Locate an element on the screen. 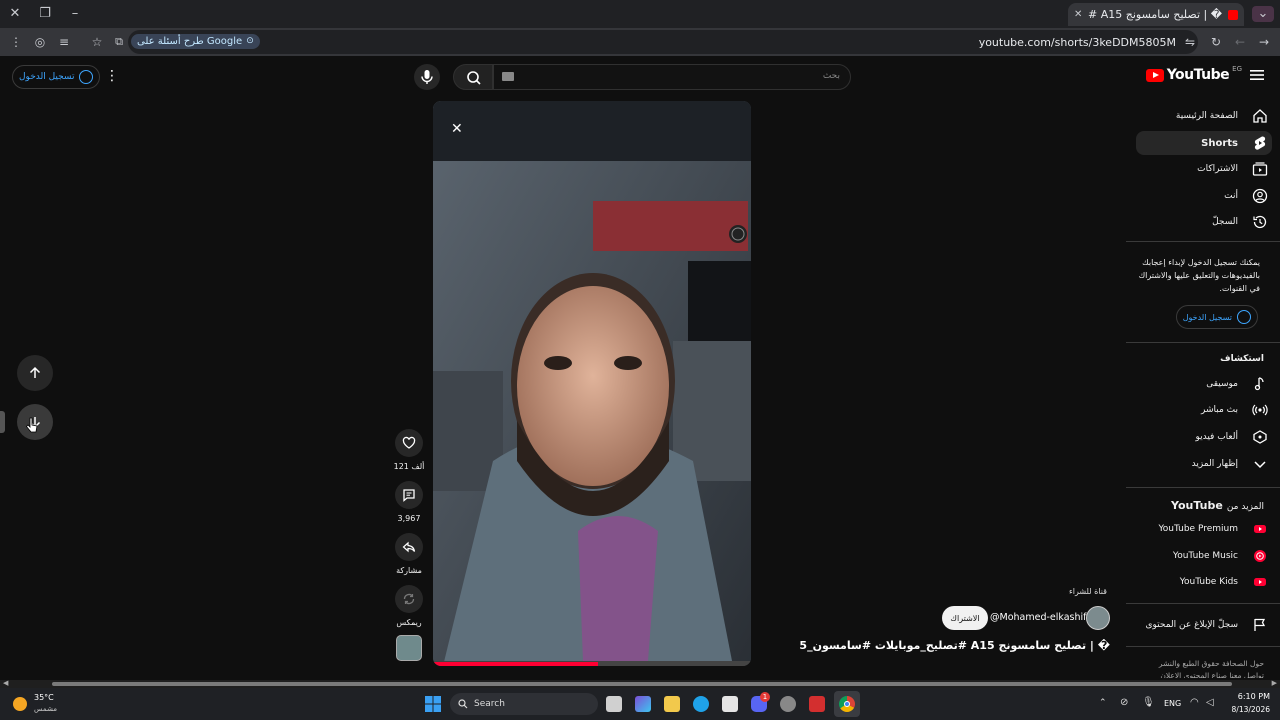  footer-links-1: حول الصحافة حقوق الطبع والنشر is located at coordinates (1211, 663).